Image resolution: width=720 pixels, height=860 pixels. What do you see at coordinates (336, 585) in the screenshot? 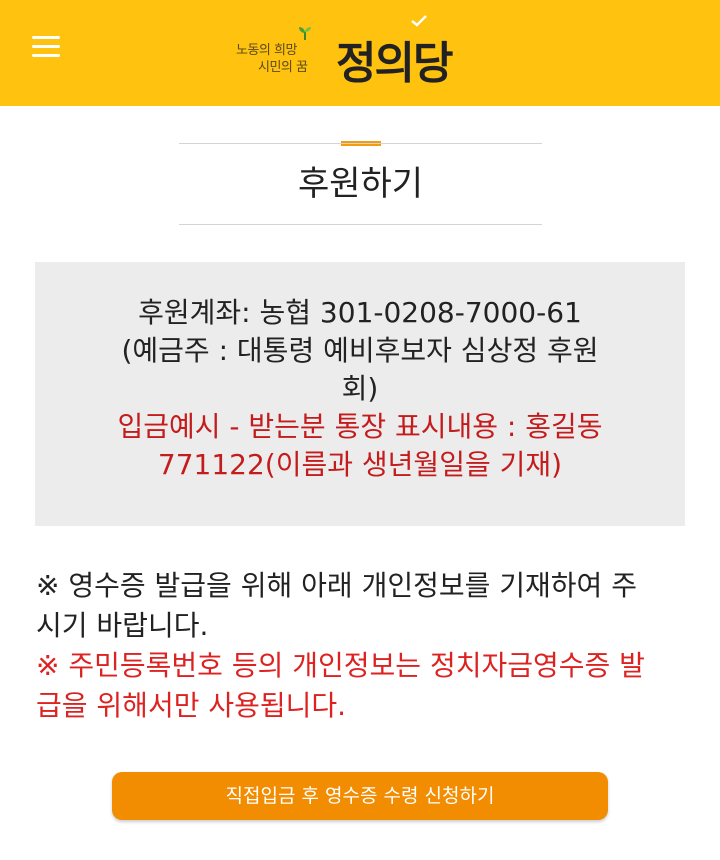
I see `notice-line: ※ 영수증 발급을 위해 아래 개인정보를 기재하여 주` at bounding box center [336, 585].